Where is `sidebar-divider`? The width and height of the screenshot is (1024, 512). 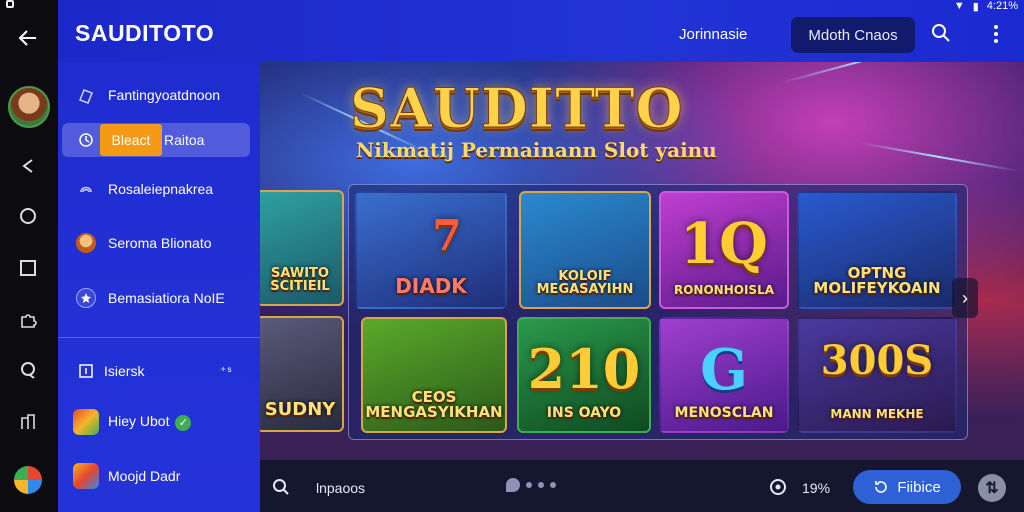
sidebar-divider is located at coordinates (159, 337).